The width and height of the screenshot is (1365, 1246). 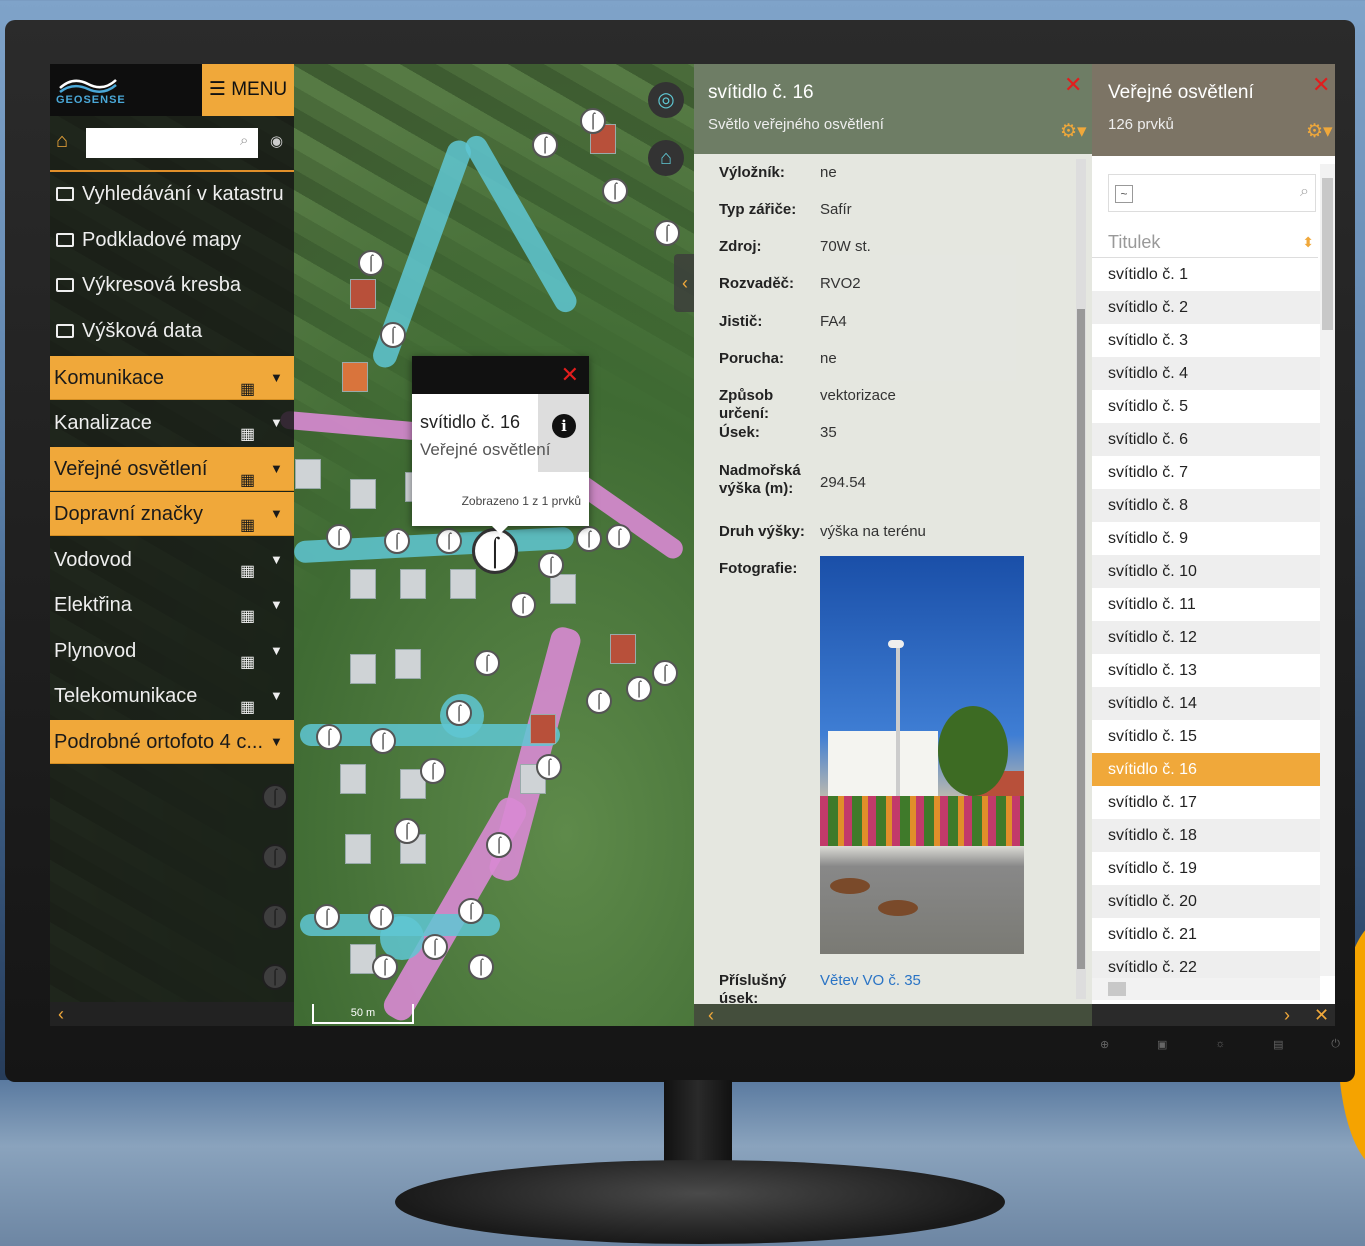 What do you see at coordinates (276, 141) in the screenshot?
I see `eye-icon: ◉` at bounding box center [276, 141].